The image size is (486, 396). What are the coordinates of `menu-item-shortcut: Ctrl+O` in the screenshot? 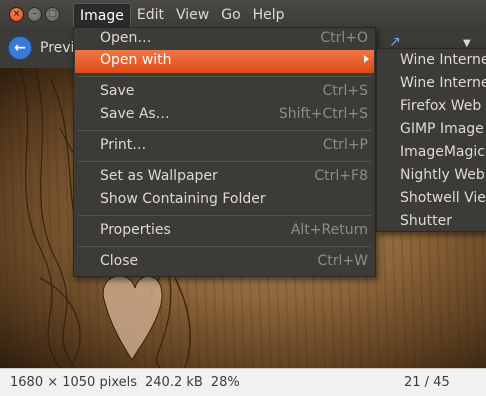 It's located at (344, 38).